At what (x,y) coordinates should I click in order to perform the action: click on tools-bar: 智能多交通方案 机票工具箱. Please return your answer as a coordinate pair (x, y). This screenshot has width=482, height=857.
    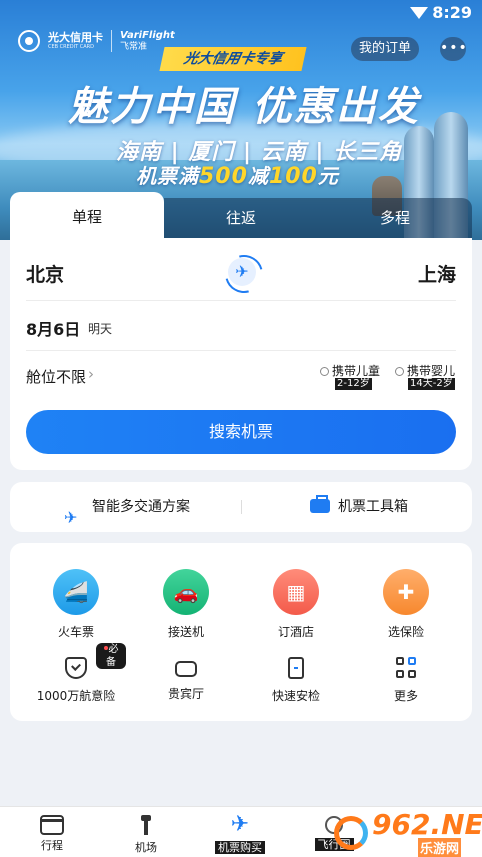
    Looking at the image, I should click on (241, 512).